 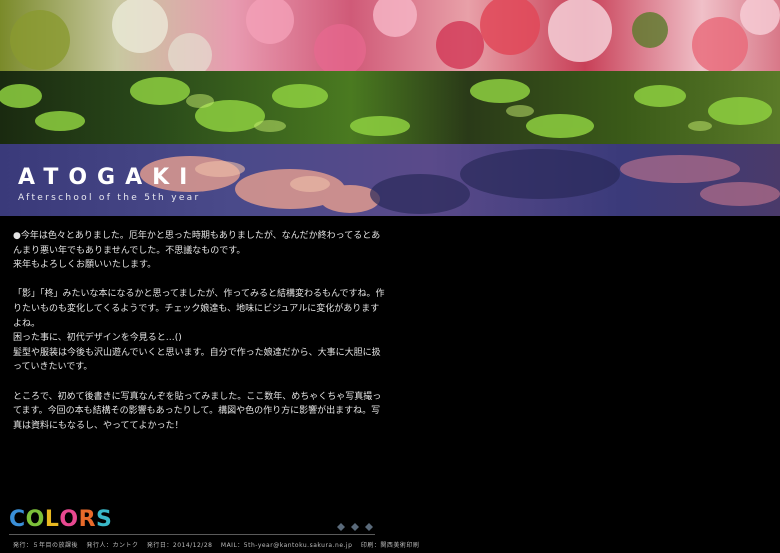 I want to click on logo-letter-o1: O, so click(x=35, y=519).